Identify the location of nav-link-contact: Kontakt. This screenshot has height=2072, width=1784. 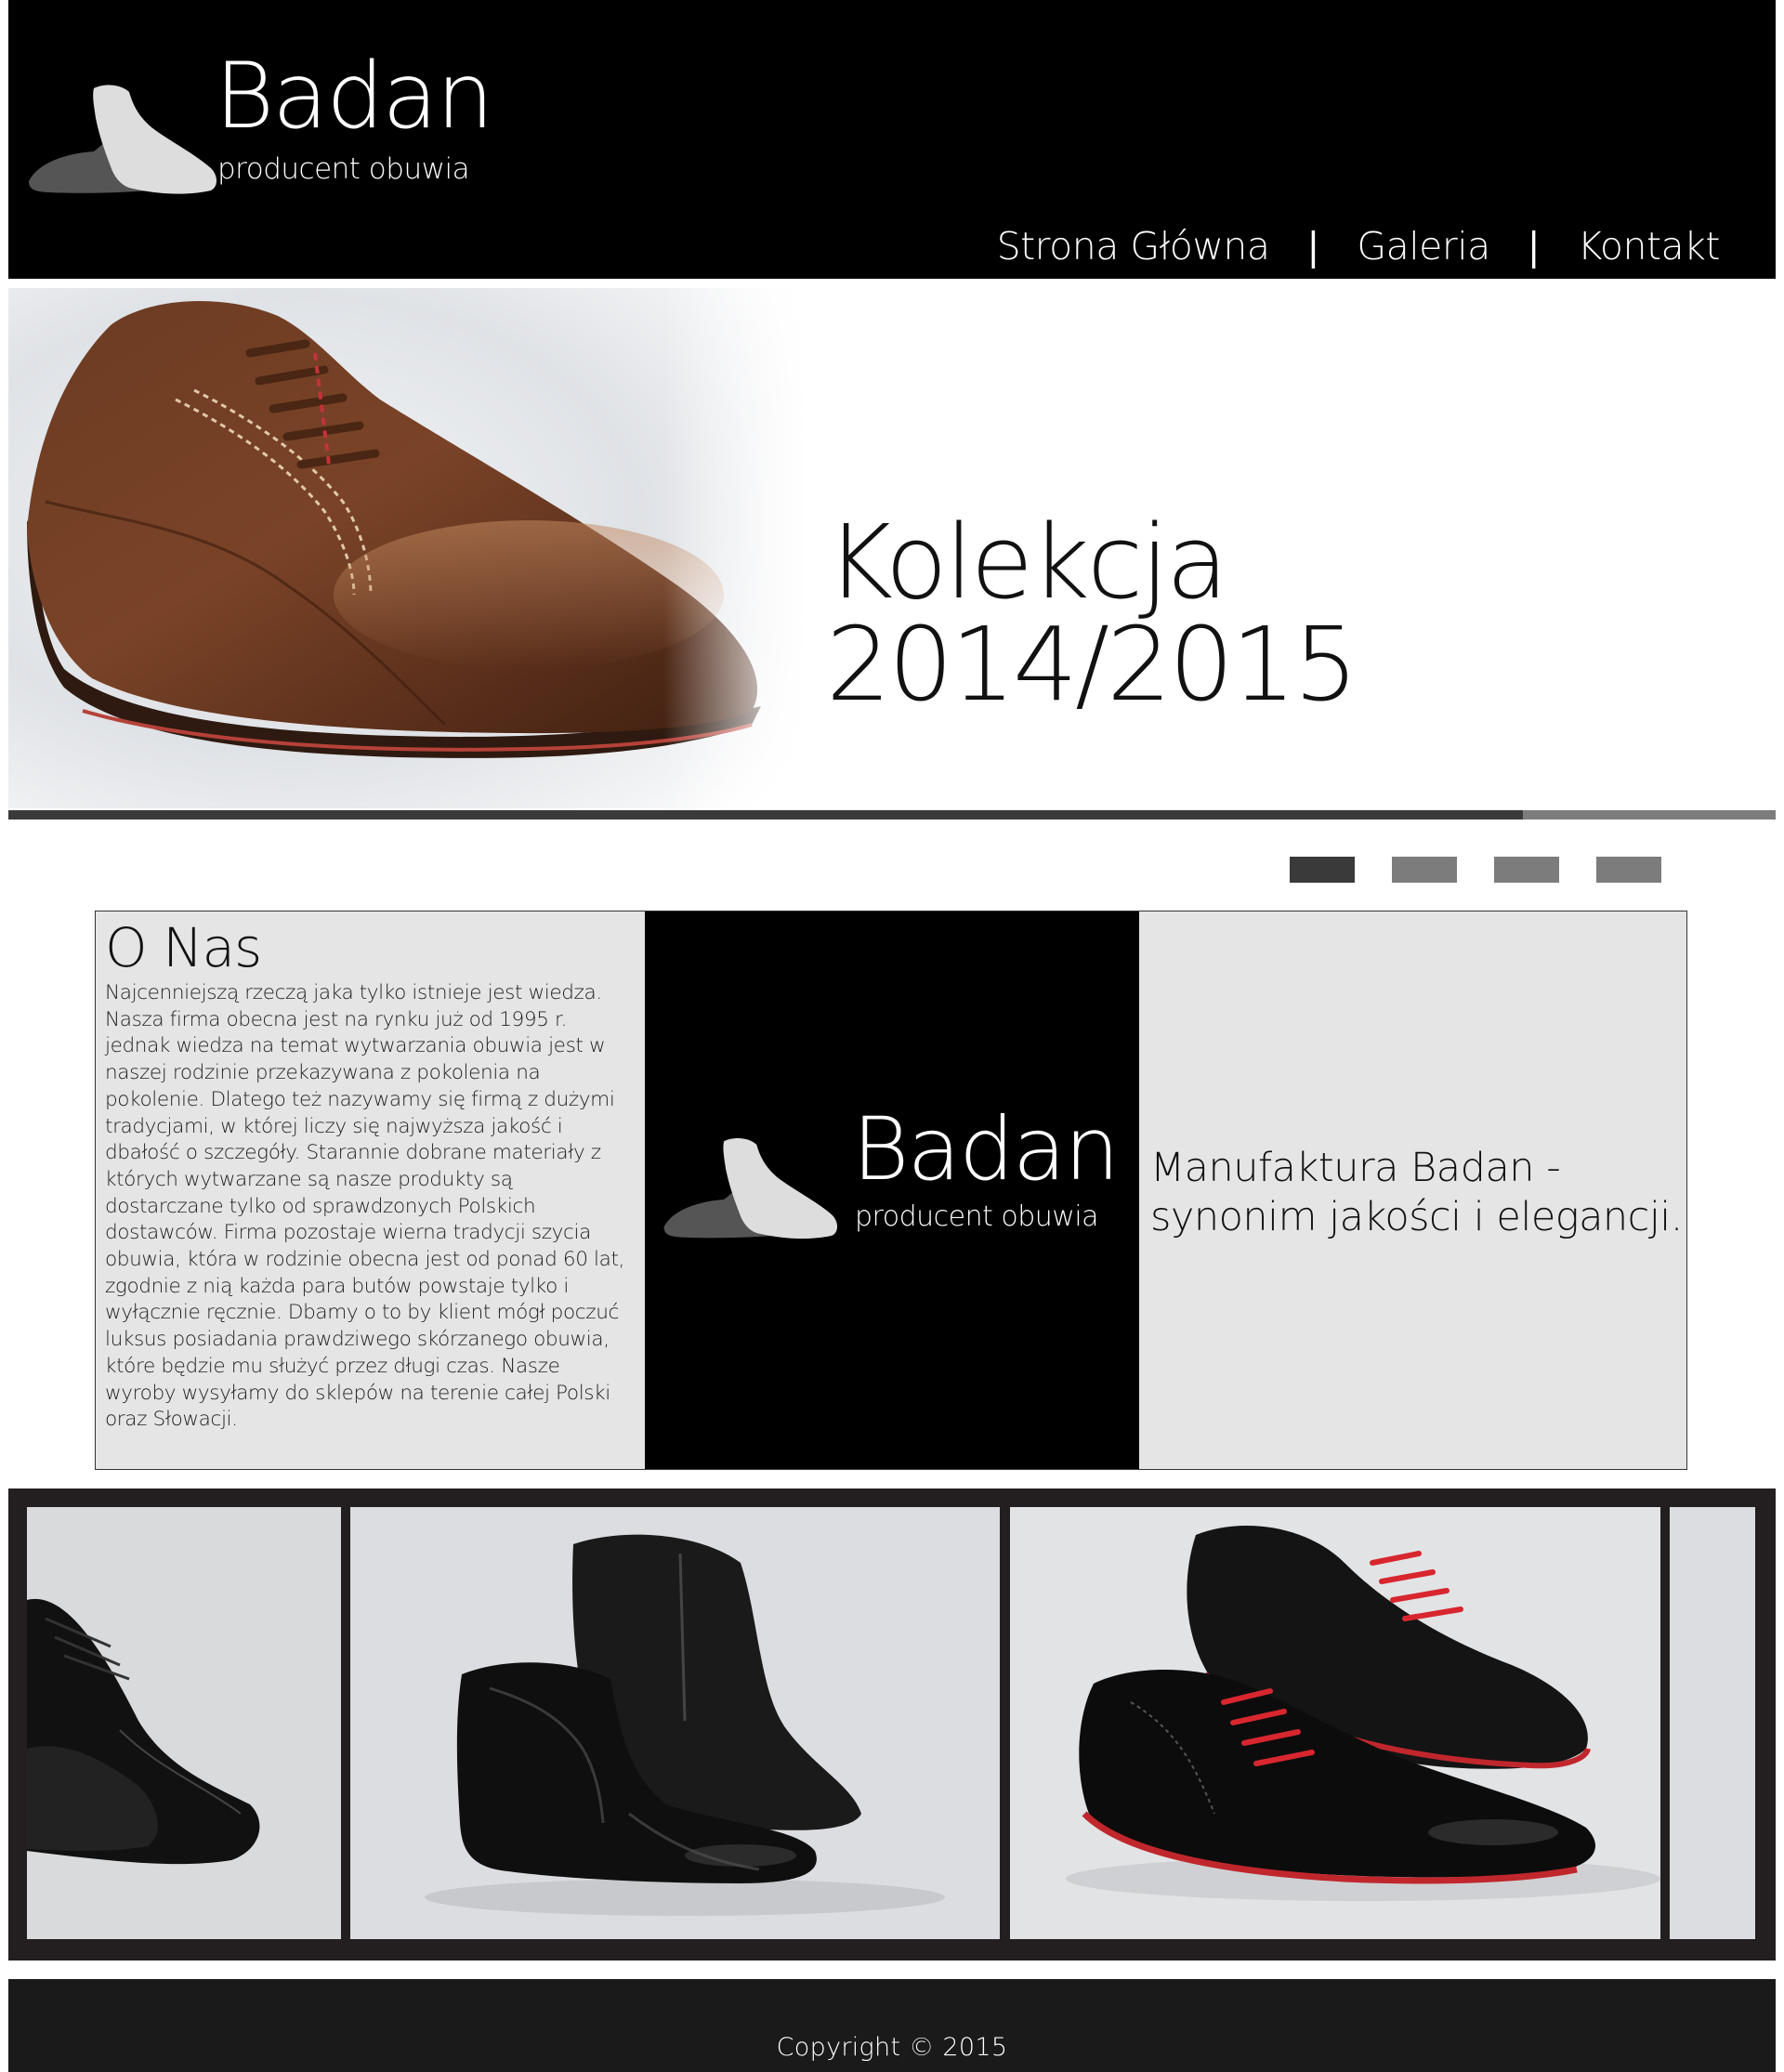
(1649, 246).